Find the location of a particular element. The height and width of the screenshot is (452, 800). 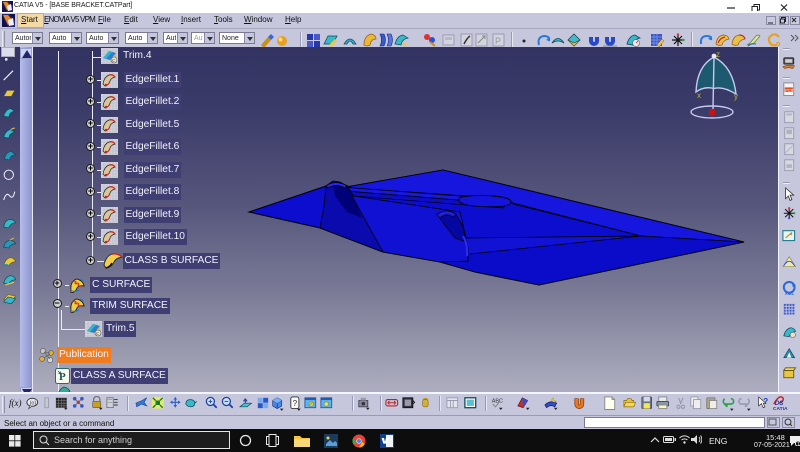

svg-text: y is located at coordinates (736, 96).